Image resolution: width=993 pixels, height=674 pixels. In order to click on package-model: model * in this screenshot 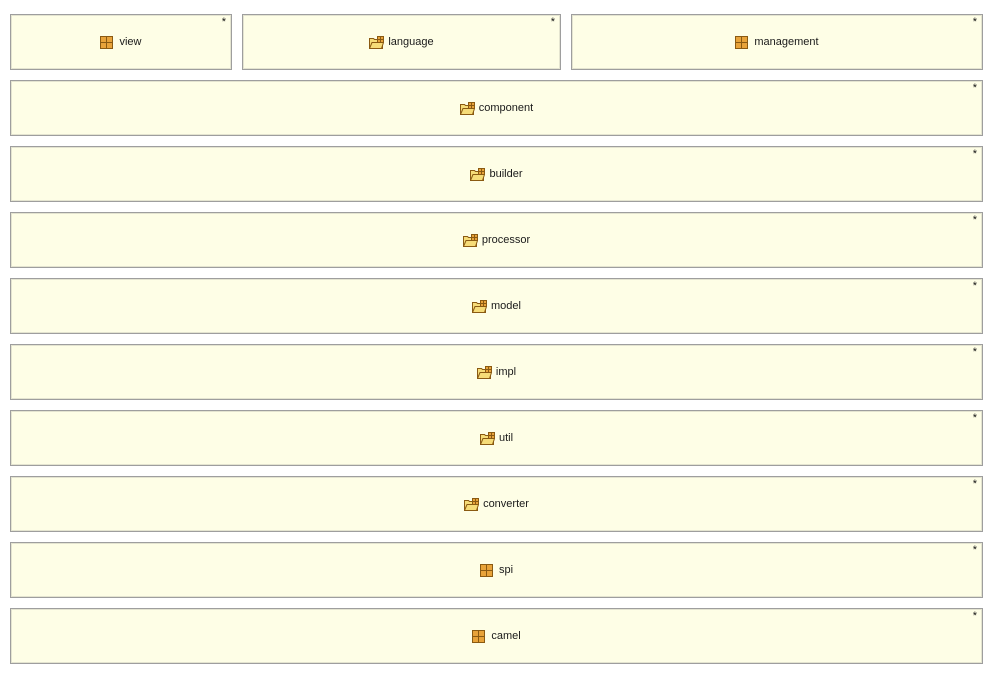, I will do `click(496, 306)`.